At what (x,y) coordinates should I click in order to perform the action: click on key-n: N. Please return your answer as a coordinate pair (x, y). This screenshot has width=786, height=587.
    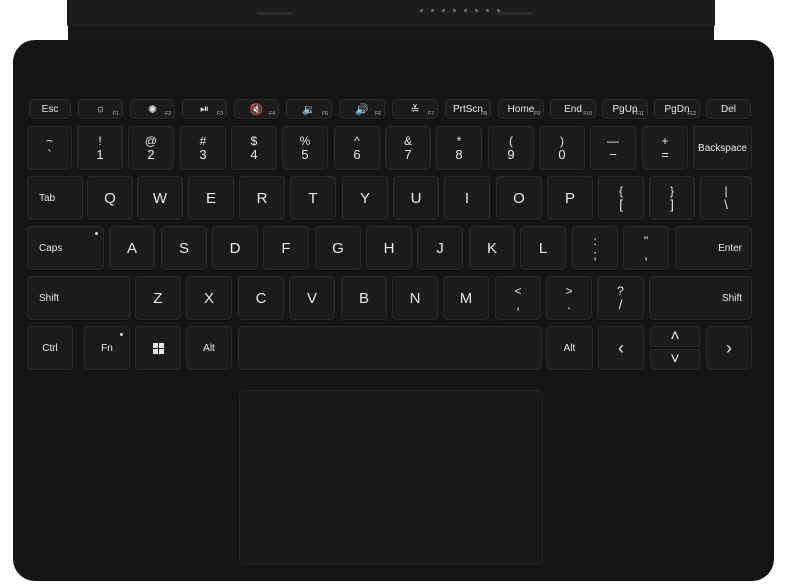
    Looking at the image, I should click on (415, 298).